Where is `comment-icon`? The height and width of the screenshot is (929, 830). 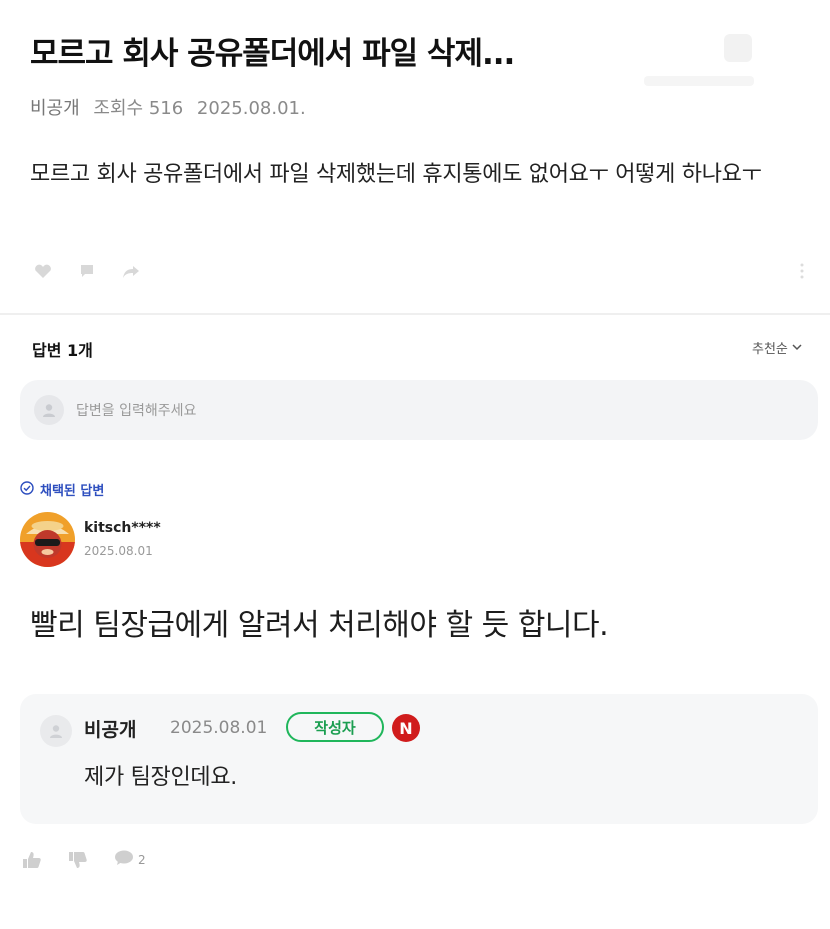
comment-icon is located at coordinates (87, 271).